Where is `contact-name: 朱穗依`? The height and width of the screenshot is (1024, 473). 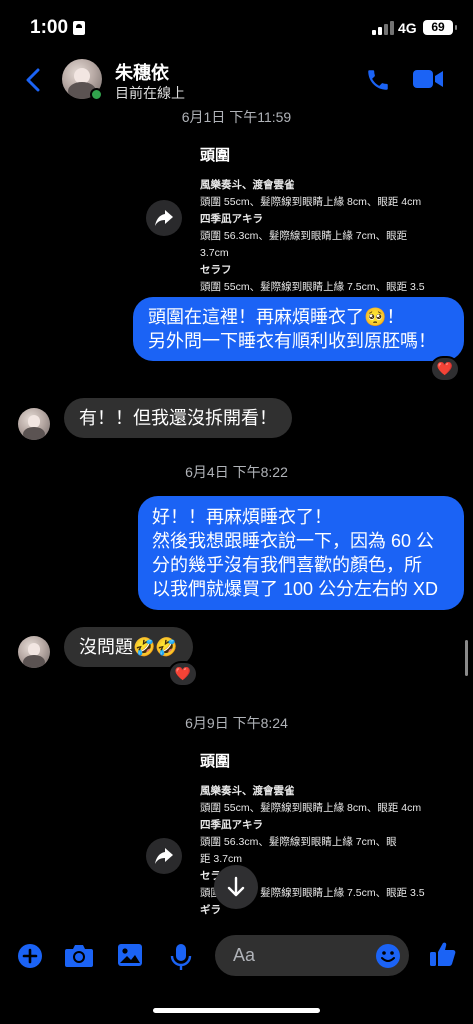
contact-name: 朱穗依 is located at coordinates (142, 72).